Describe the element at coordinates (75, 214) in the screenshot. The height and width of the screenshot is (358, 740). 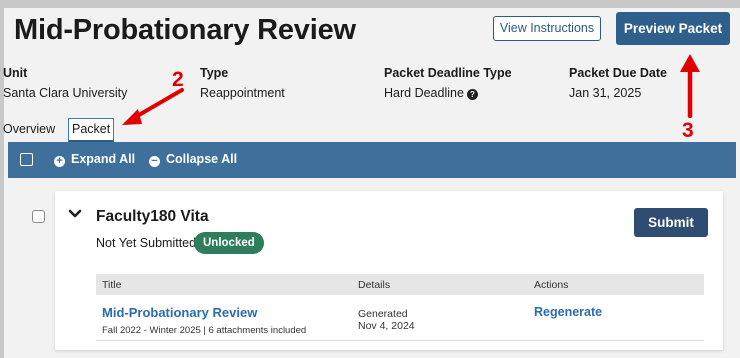
I see `chevron-down-icon` at that location.